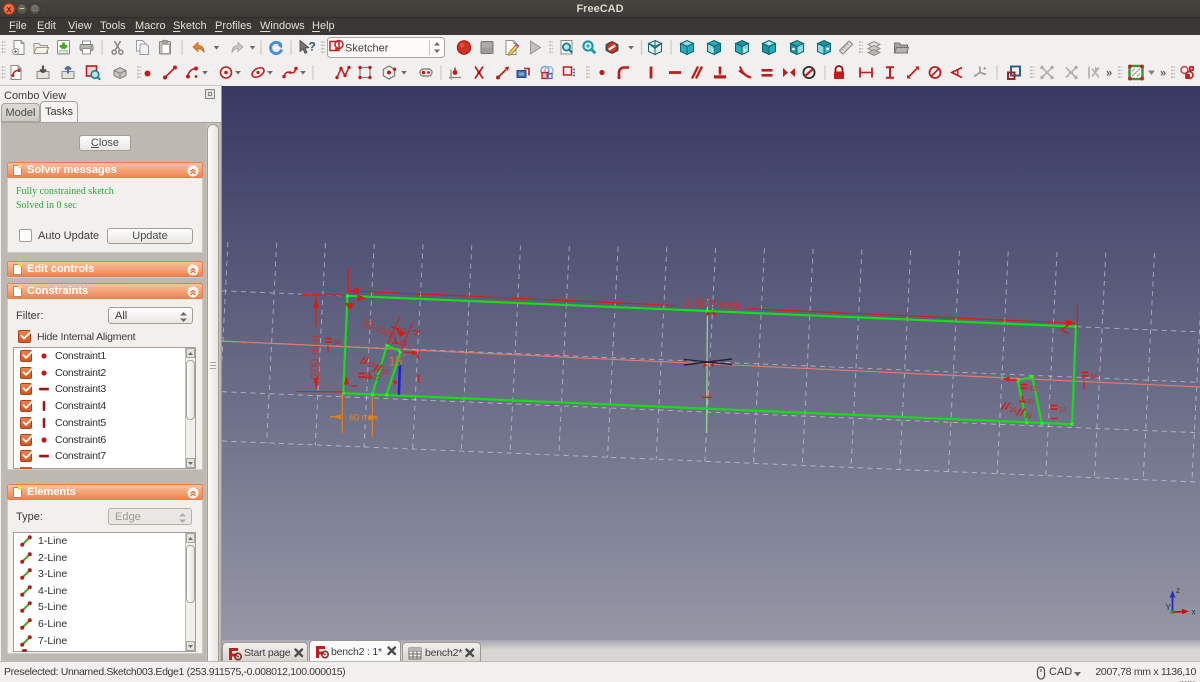 This screenshot has width=1200, height=682. I want to click on svg-text: 32, so click(1033, 389).